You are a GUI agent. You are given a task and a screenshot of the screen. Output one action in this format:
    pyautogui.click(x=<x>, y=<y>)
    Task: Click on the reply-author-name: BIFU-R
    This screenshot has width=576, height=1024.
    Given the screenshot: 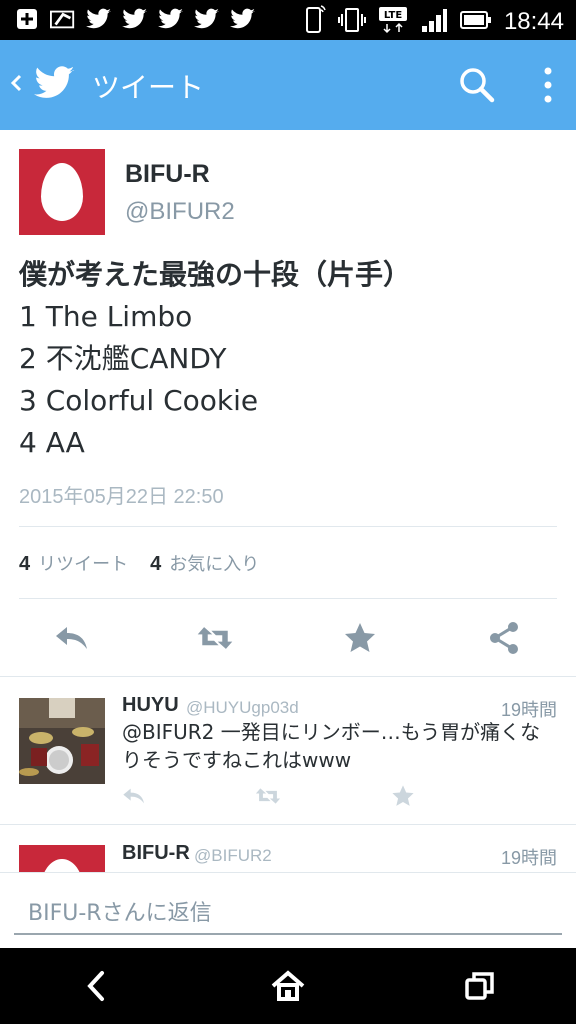 What is the action you would take?
    pyautogui.click(x=156, y=853)
    